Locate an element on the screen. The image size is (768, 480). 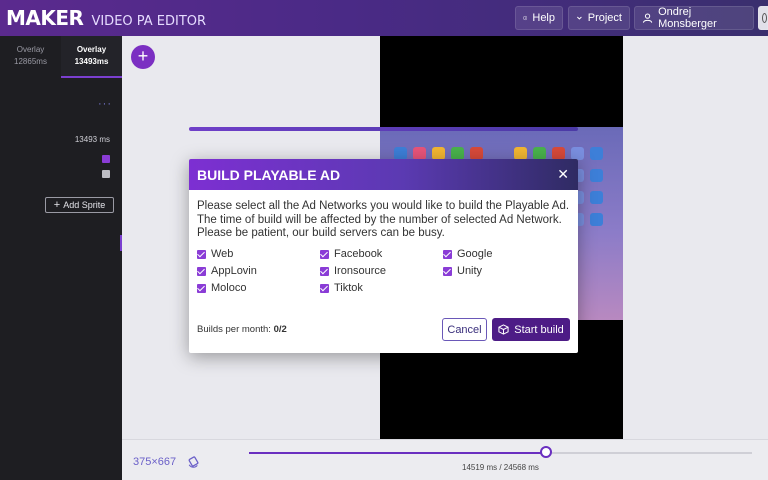
tab-overlay-2-name: Overlay is located at coordinates (91, 49).